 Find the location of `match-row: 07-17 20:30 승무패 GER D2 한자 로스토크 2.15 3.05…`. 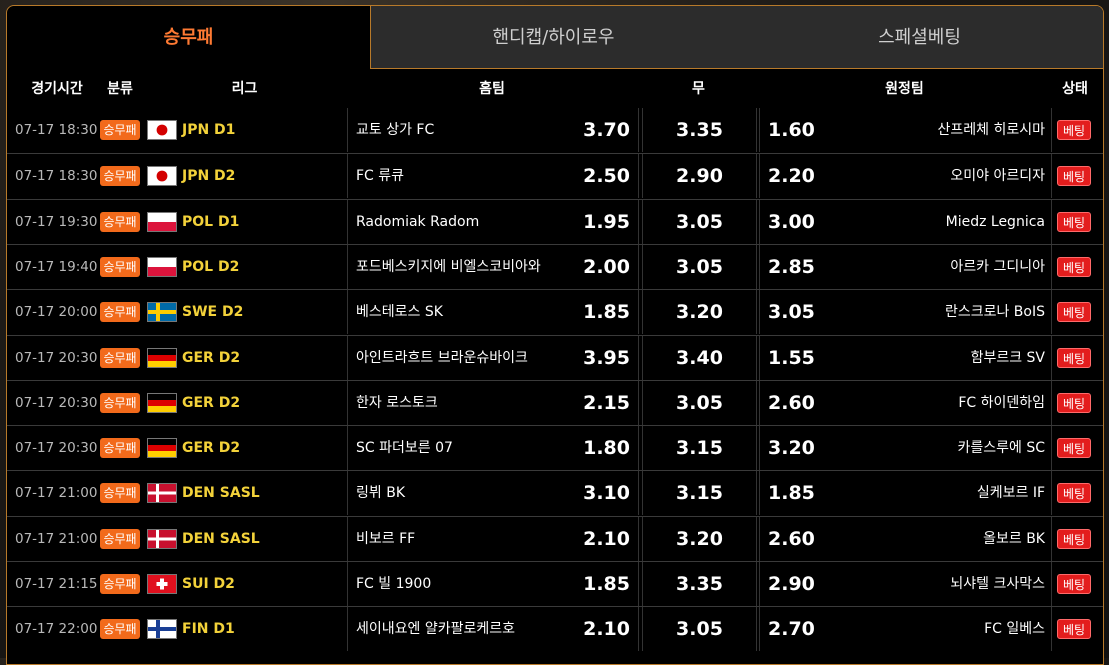

match-row: 07-17 20:30 승무패 GER D2 한자 로스토크 2.15 3.05… is located at coordinates (555, 402).